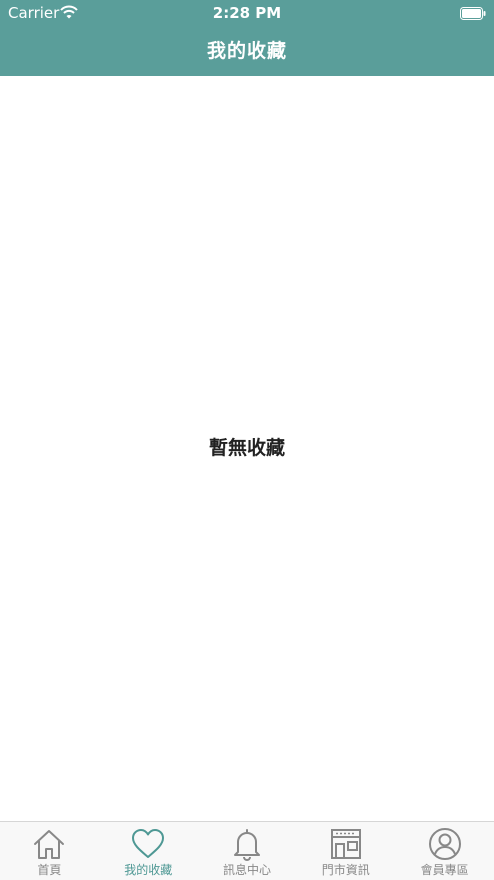 This screenshot has height=880, width=494. I want to click on tab-stores: 門市資訊, so click(345, 851).